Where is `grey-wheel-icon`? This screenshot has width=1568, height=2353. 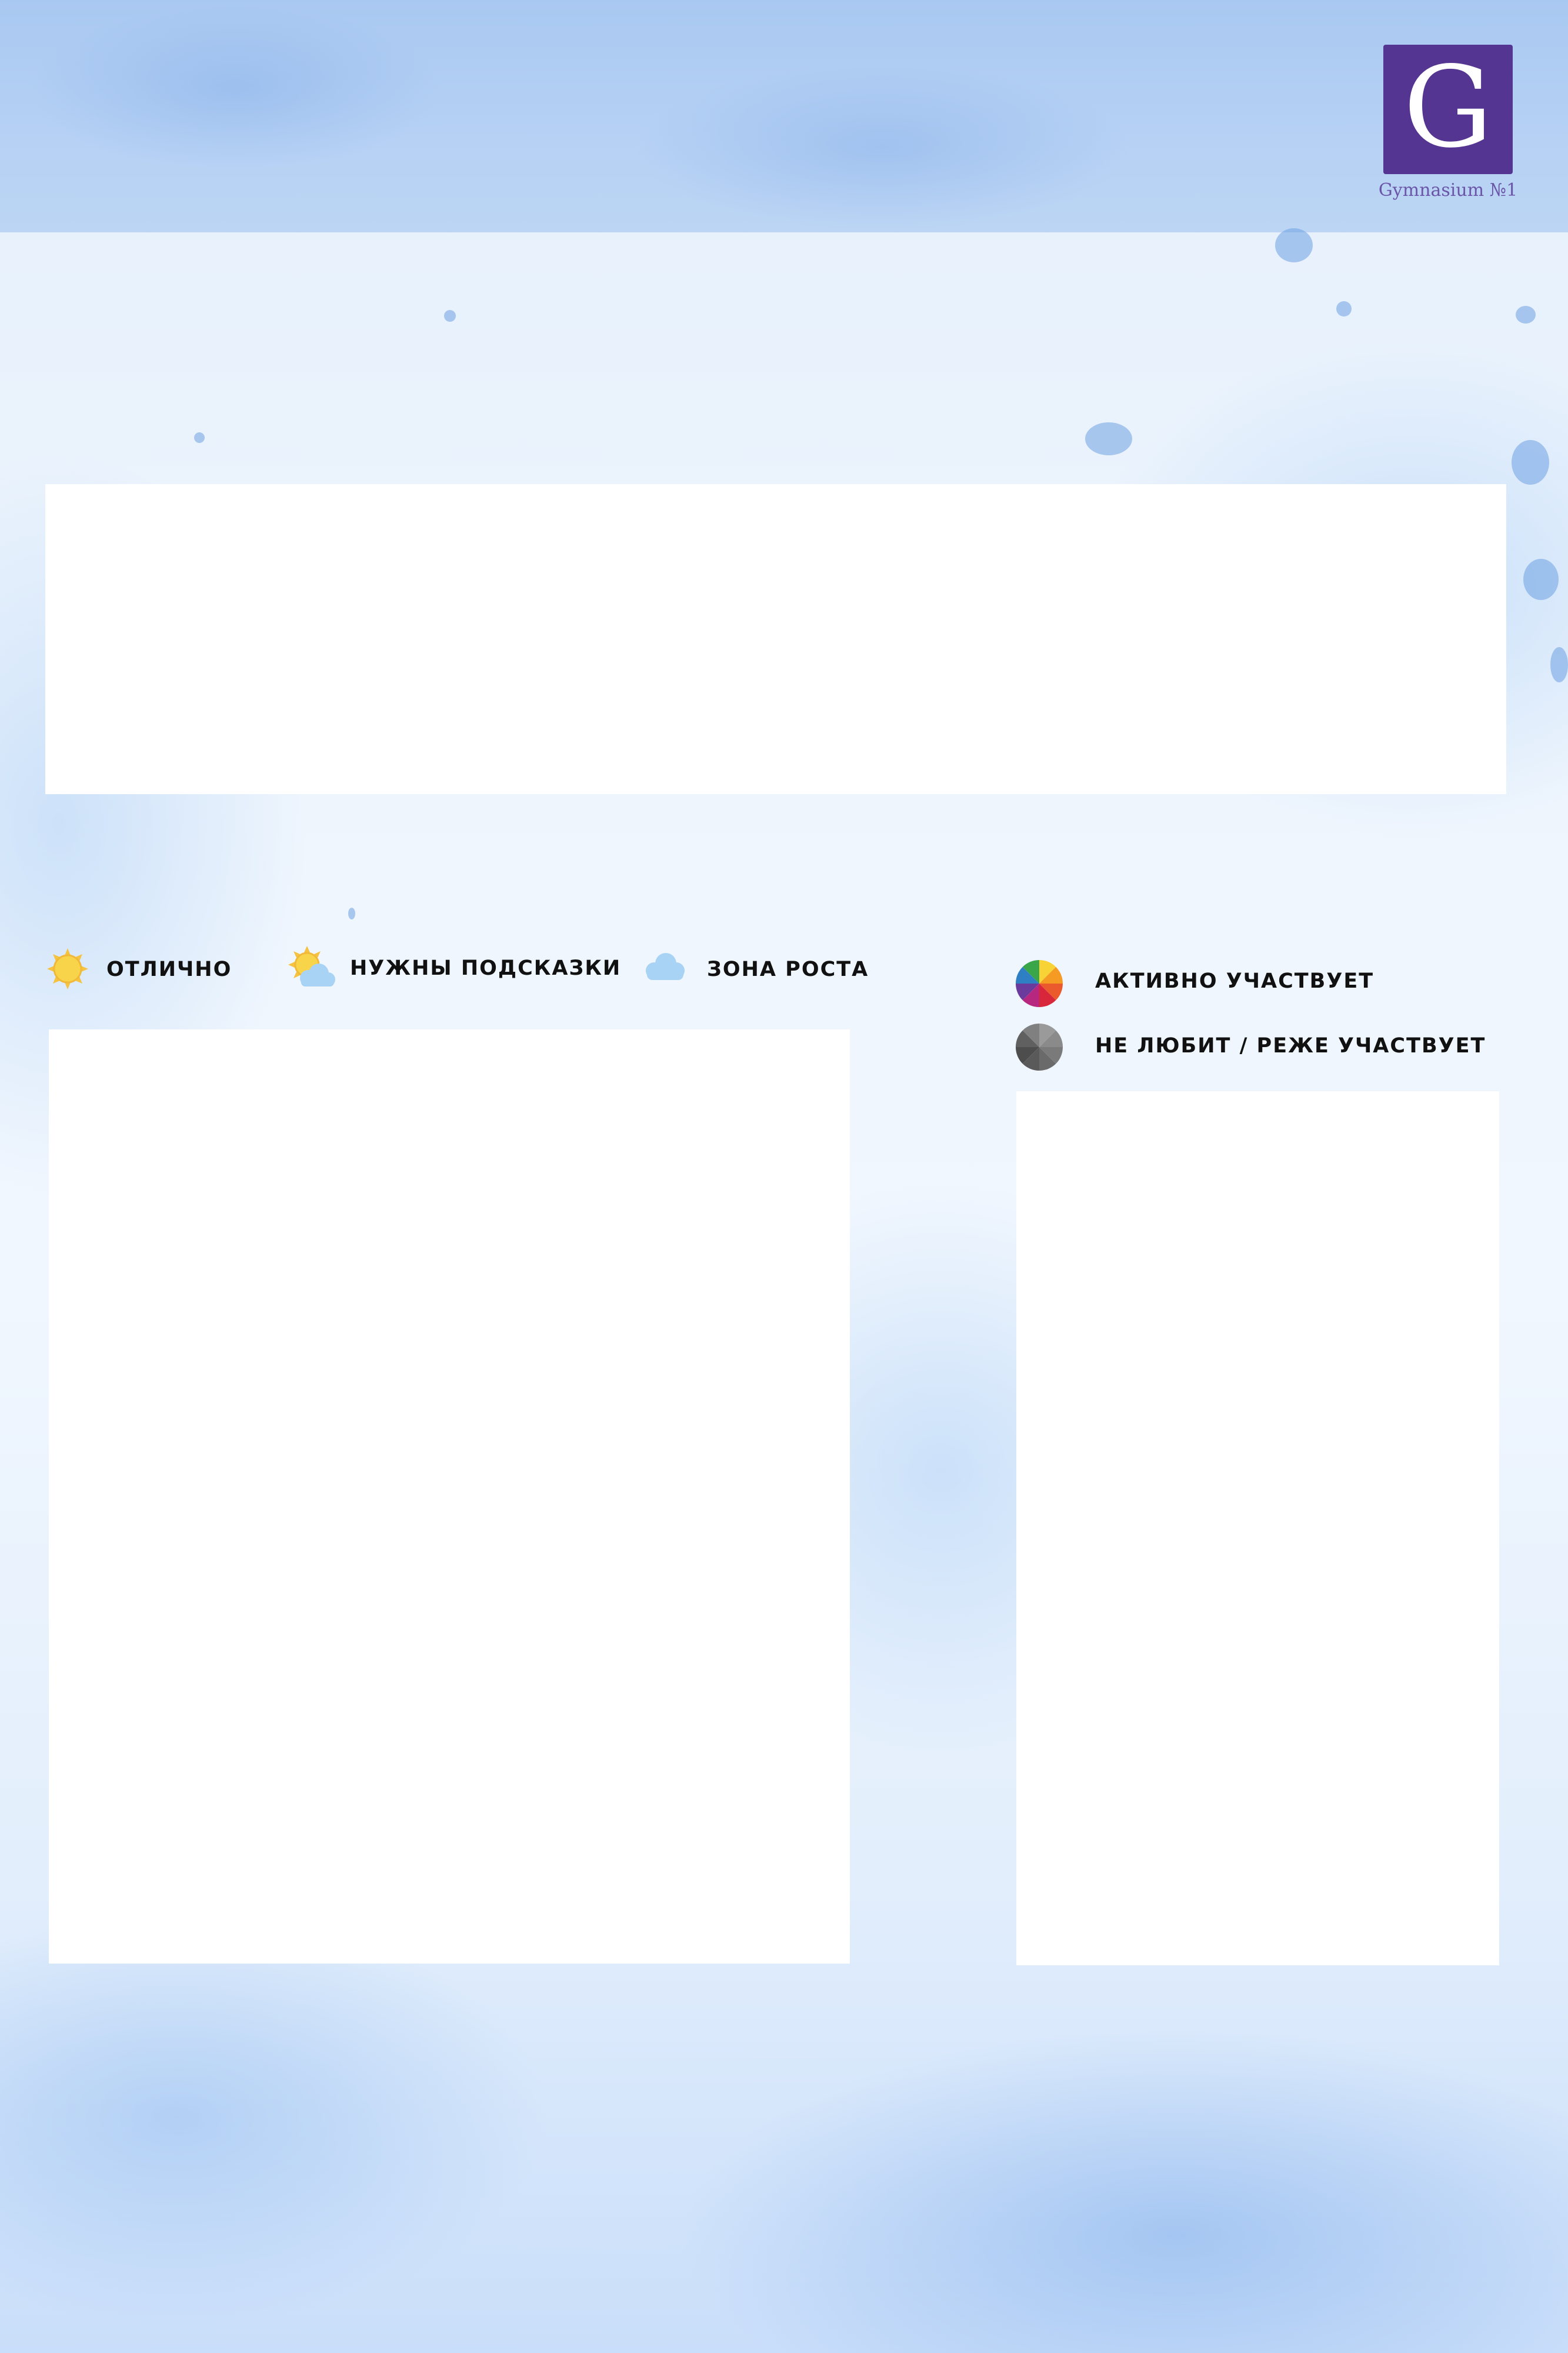
grey-wheel-icon is located at coordinates (1039, 1048).